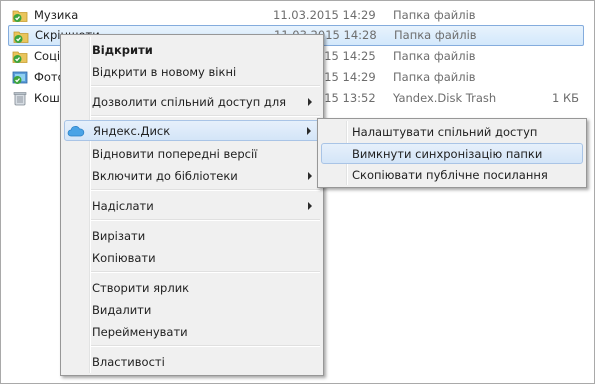 This screenshot has width=595, height=384. Describe the element at coordinates (119, 236) in the screenshot. I see `menu-item-label: Вирізати` at that location.